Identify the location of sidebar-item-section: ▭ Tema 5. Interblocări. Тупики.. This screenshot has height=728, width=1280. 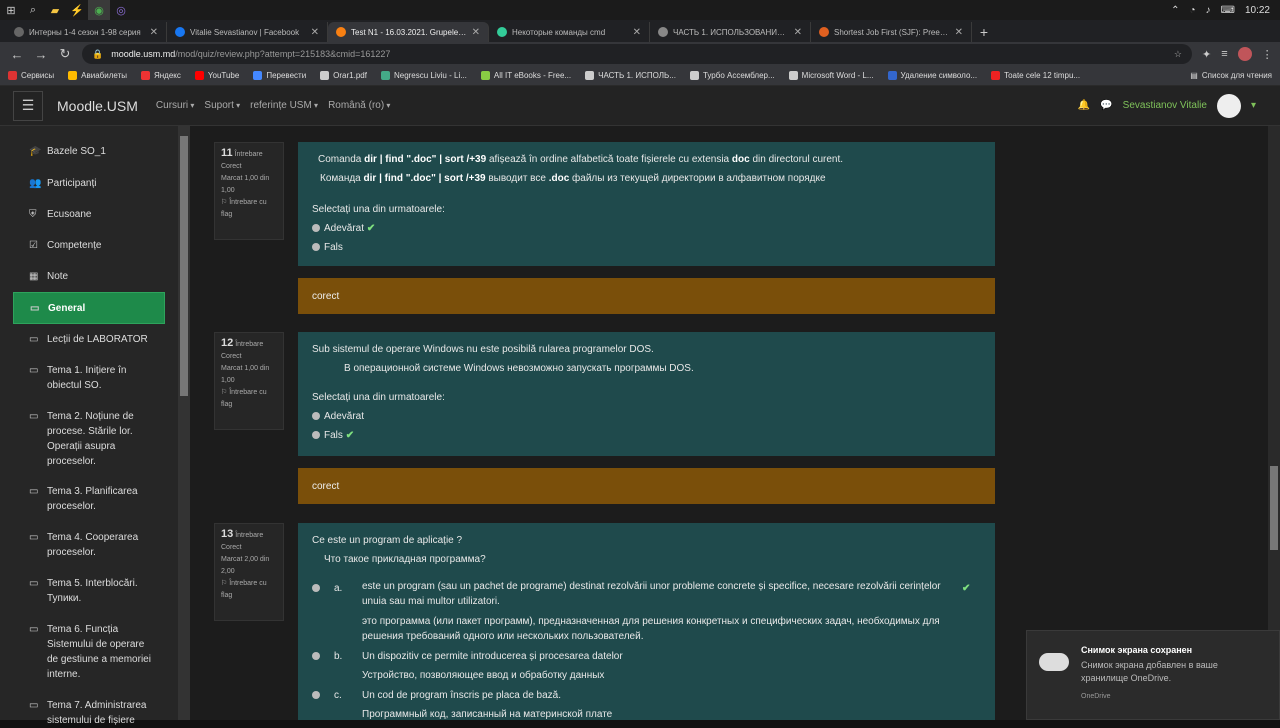
(89, 591).